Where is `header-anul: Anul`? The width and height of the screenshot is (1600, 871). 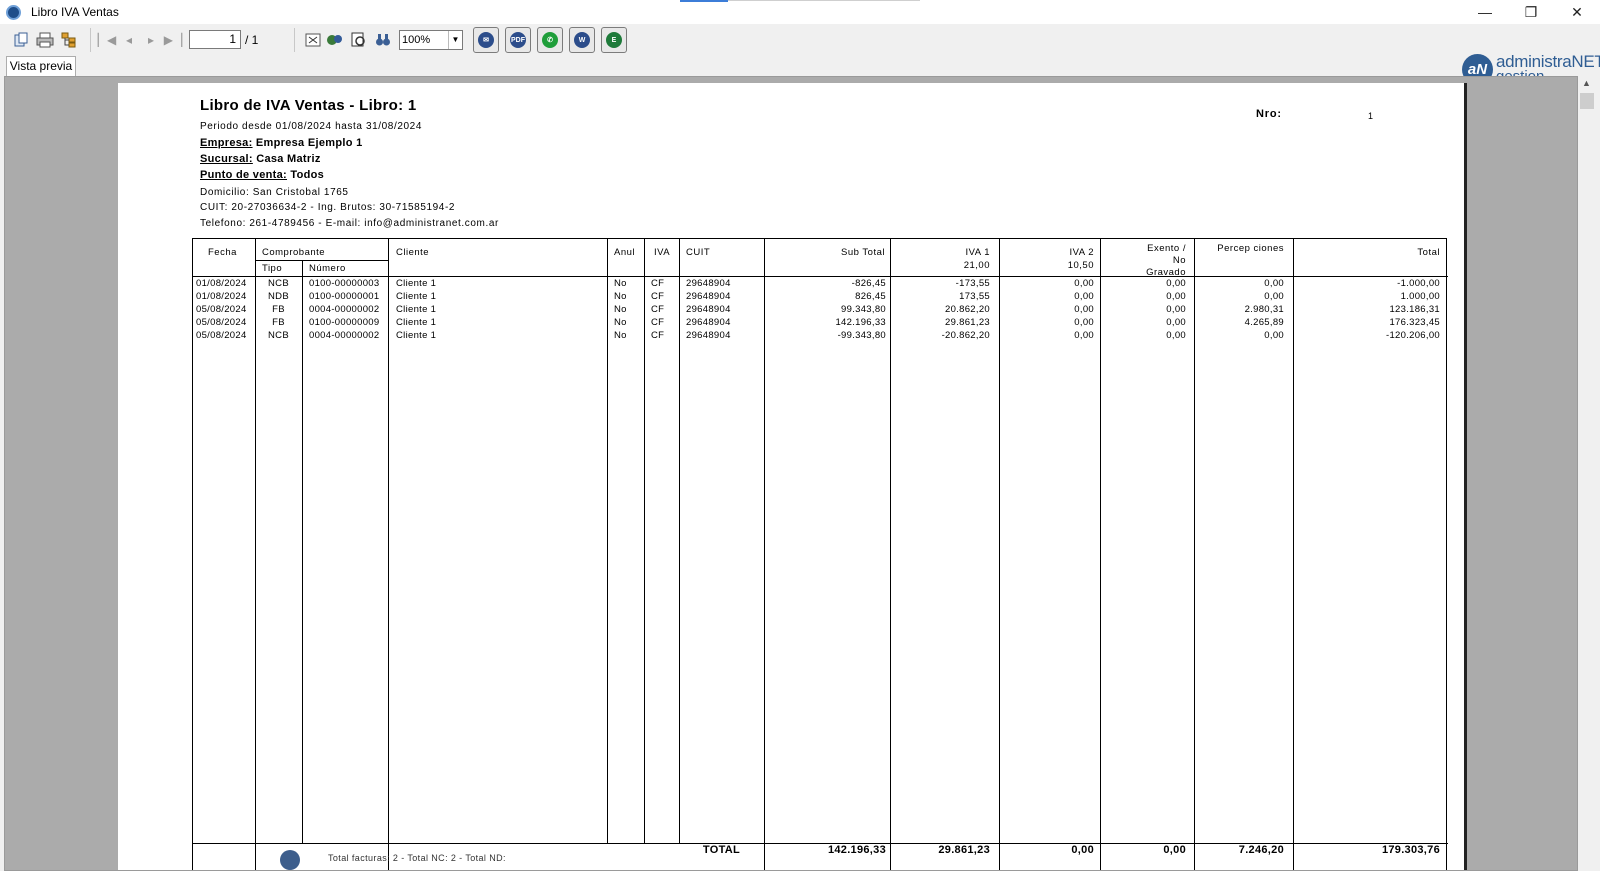 header-anul: Anul is located at coordinates (625, 252).